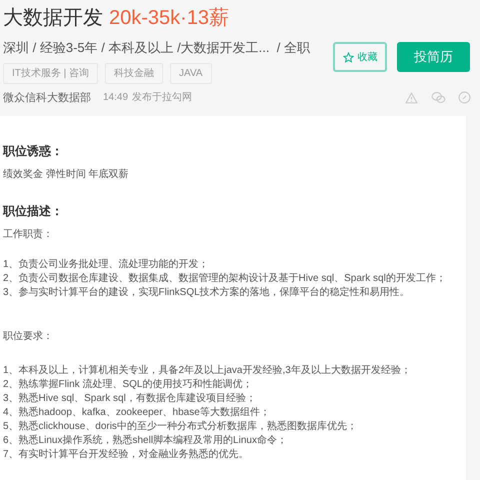 Image resolution: width=480 pixels, height=480 pixels. I want to click on description-line: 绩效奖金 弹性时间 年底双薪, so click(66, 175).